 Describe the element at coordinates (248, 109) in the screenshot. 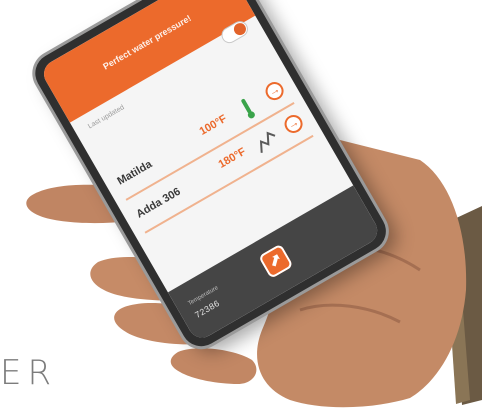

I see `thermometer-icon` at that location.